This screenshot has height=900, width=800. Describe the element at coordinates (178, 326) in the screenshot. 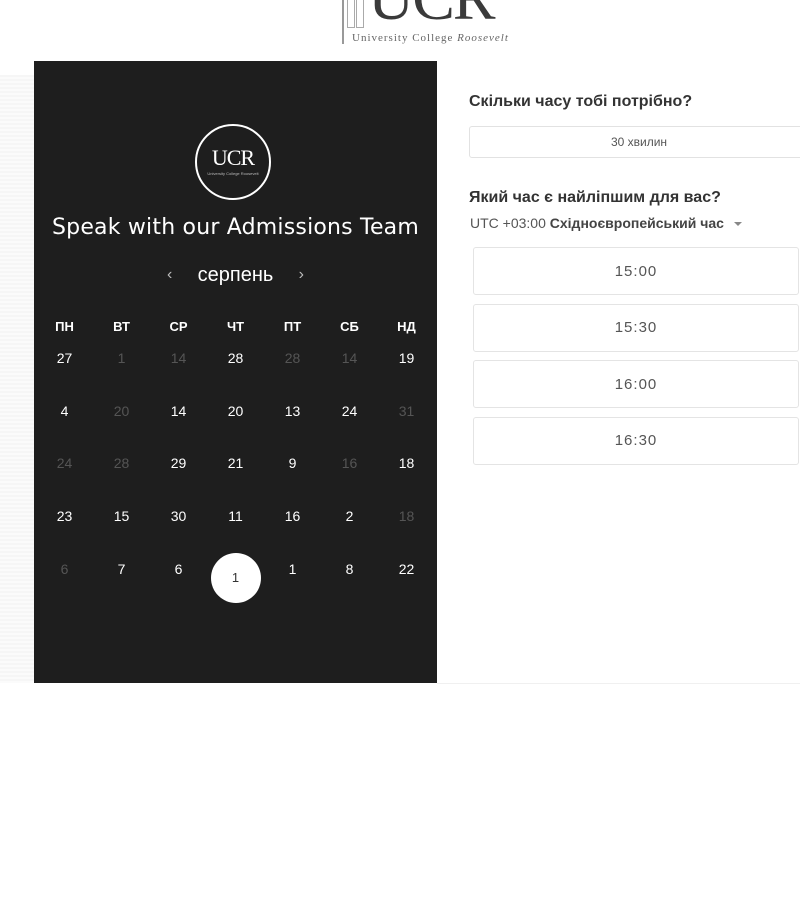

I see `weekday-label: СР` at that location.